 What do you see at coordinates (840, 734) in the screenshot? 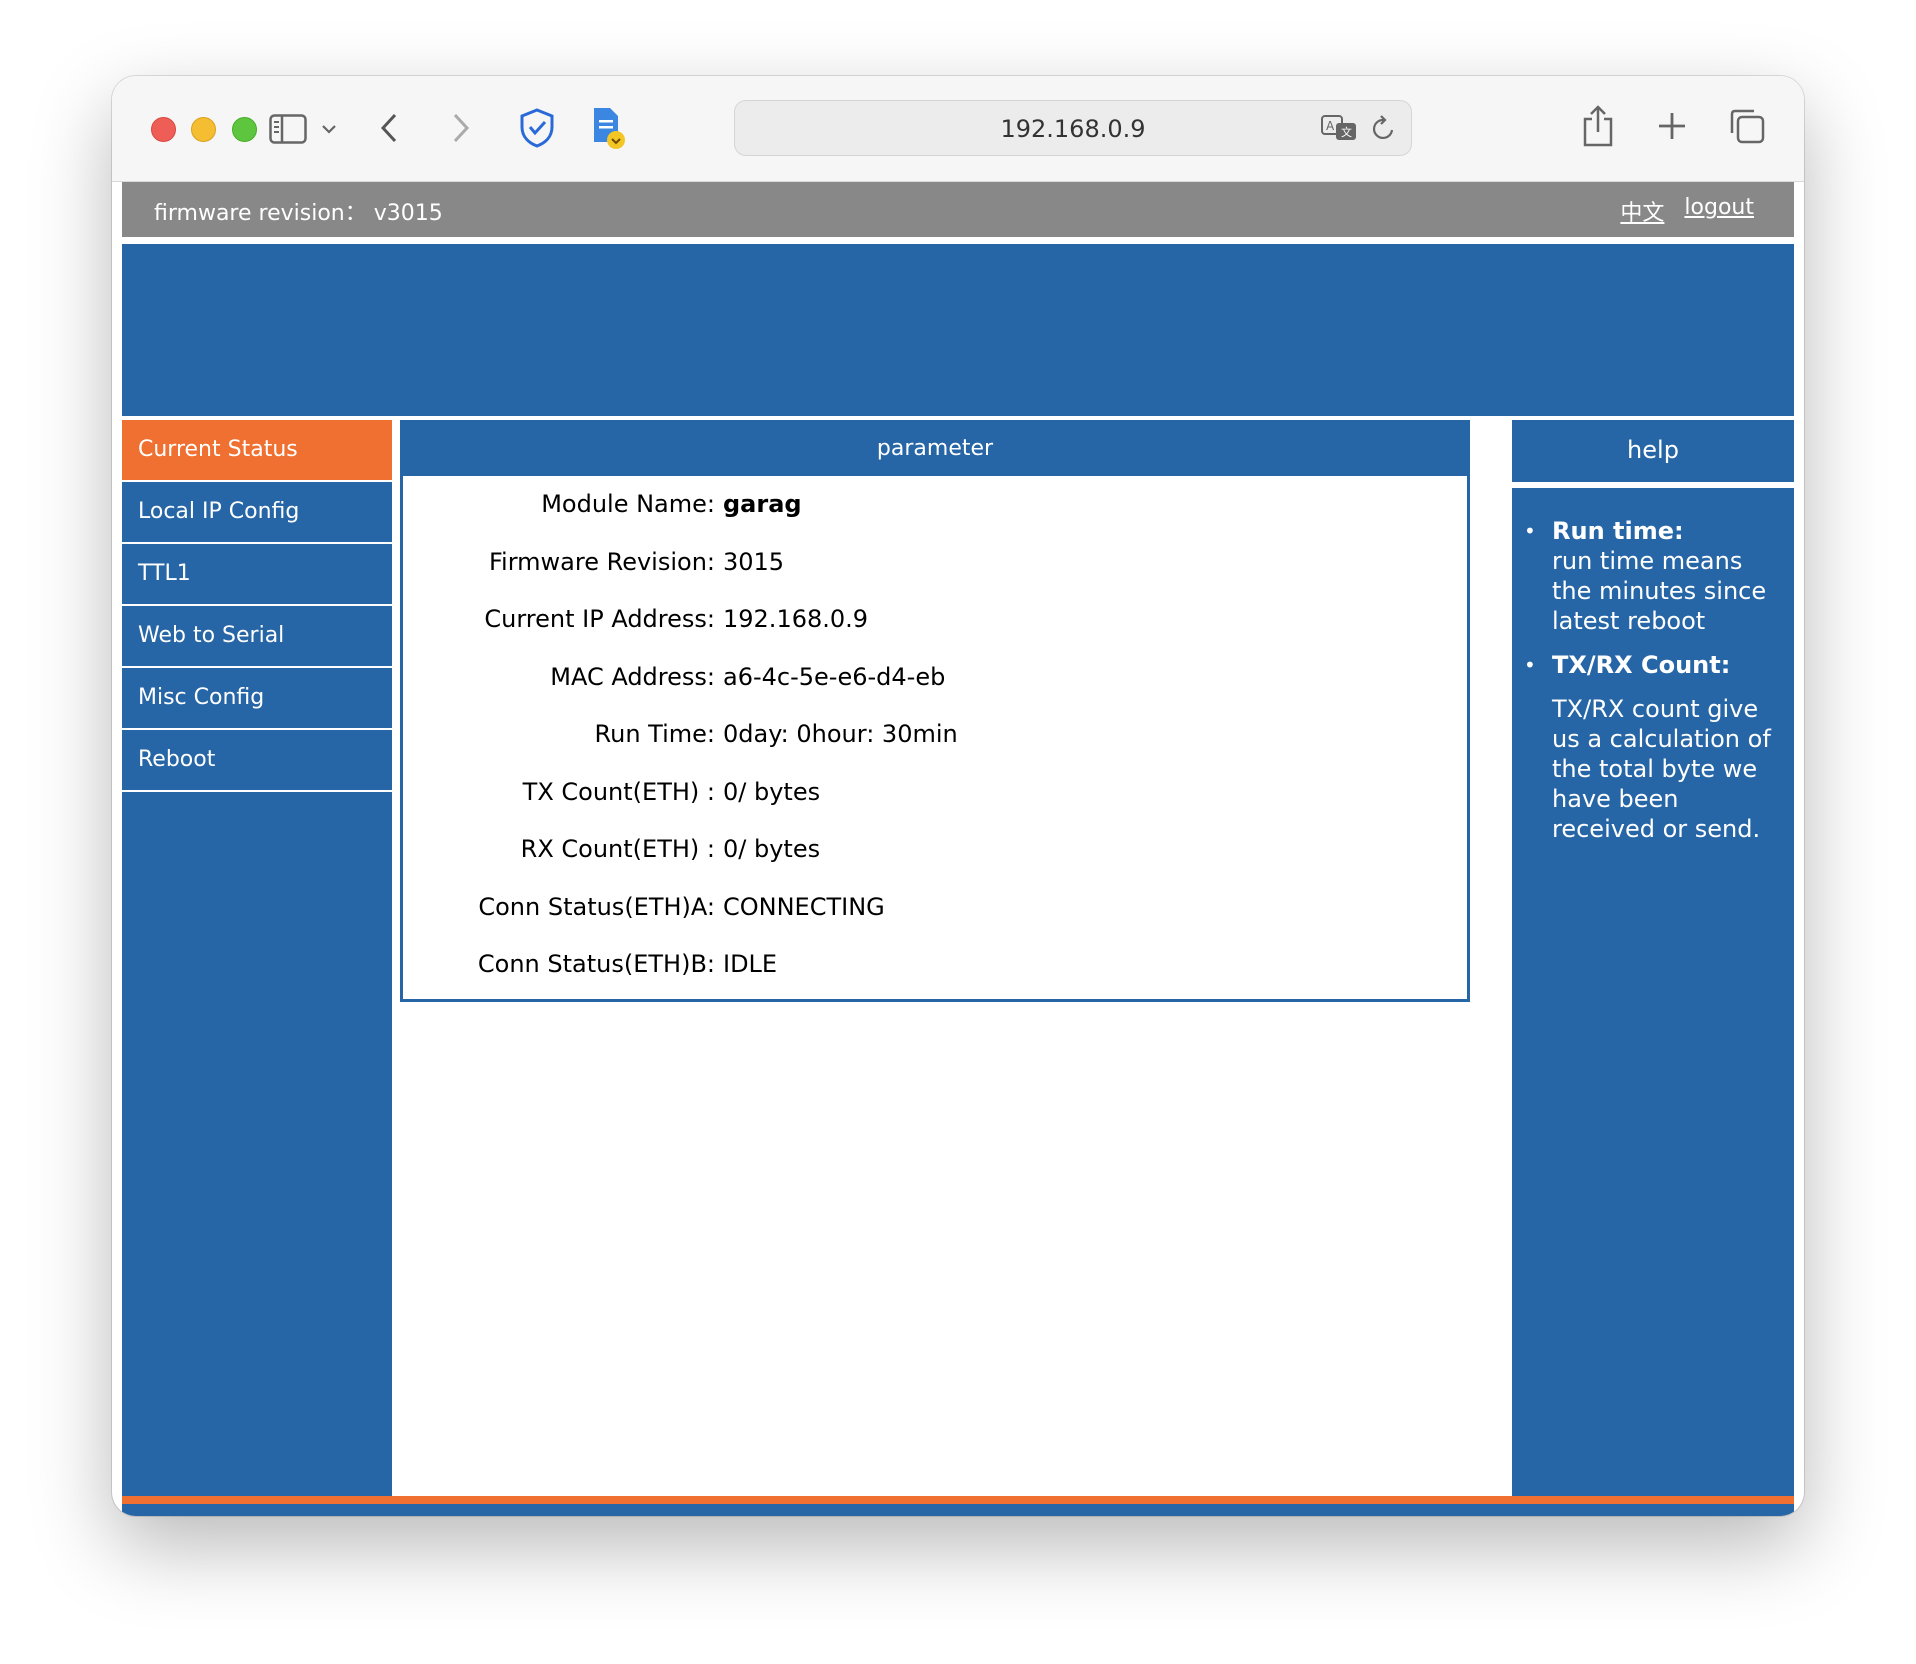
I see `run-time-value: 0day: 0hour: 30min` at bounding box center [840, 734].